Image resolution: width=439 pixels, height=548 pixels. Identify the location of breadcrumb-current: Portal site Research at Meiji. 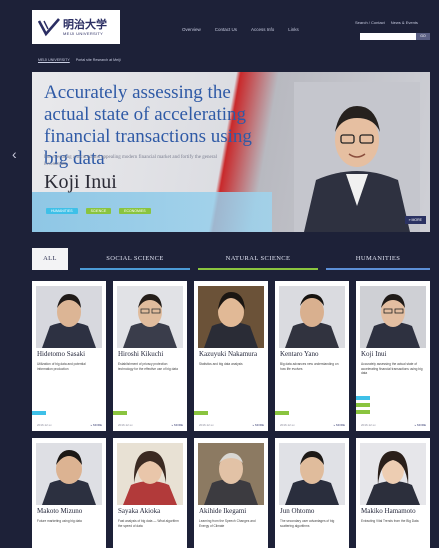
(98, 60).